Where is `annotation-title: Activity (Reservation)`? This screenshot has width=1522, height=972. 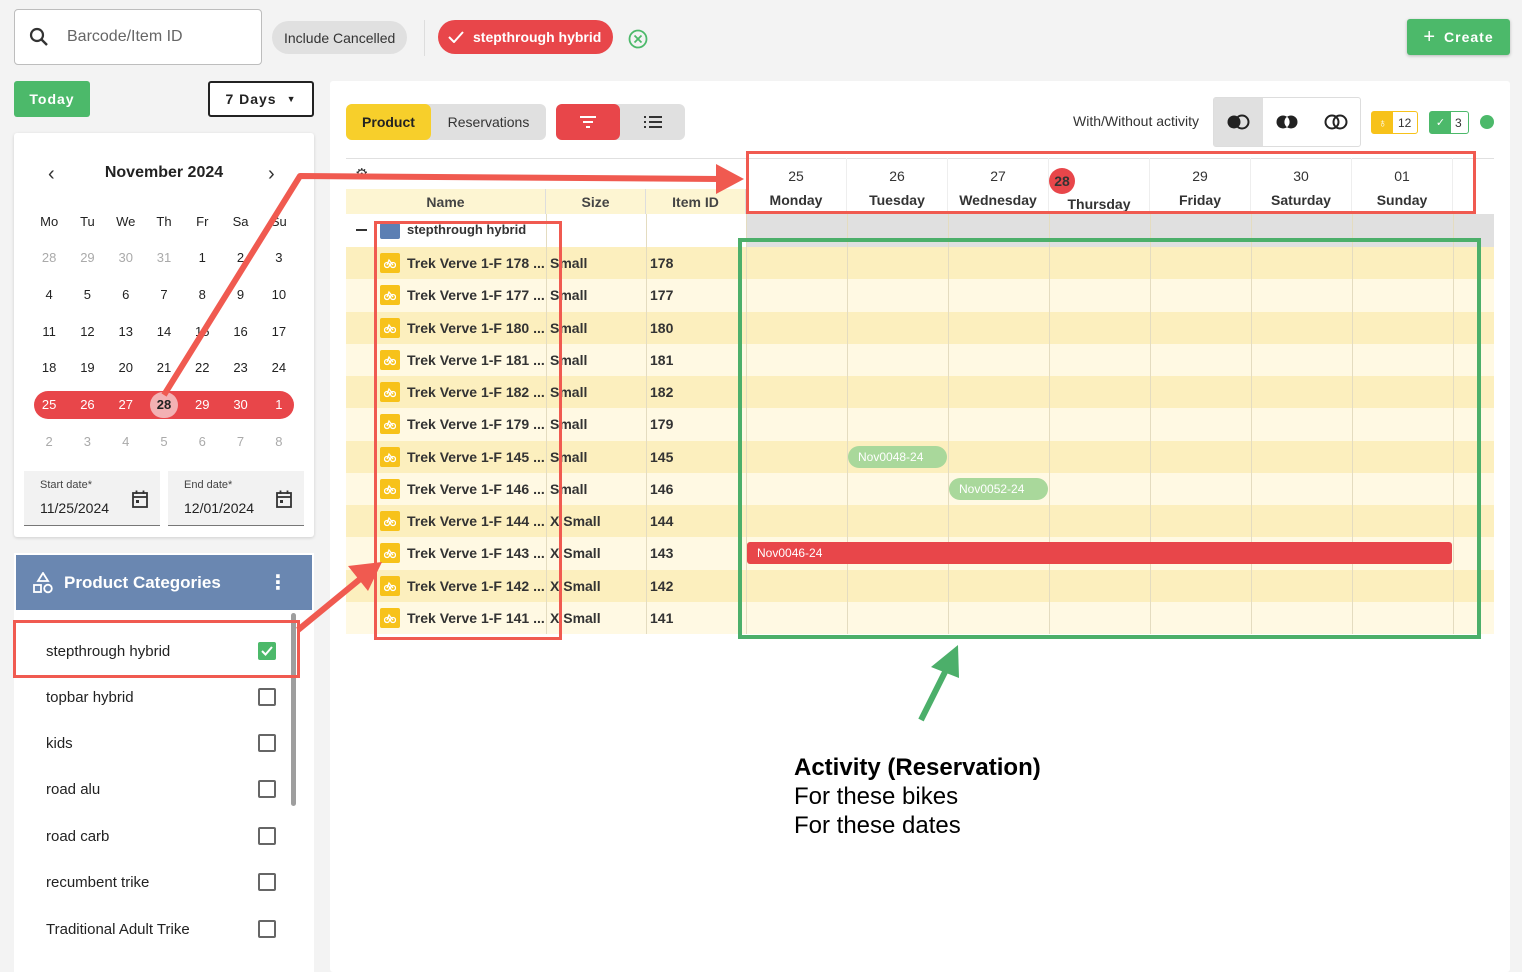
annotation-title: Activity (Reservation) is located at coordinates (917, 767).